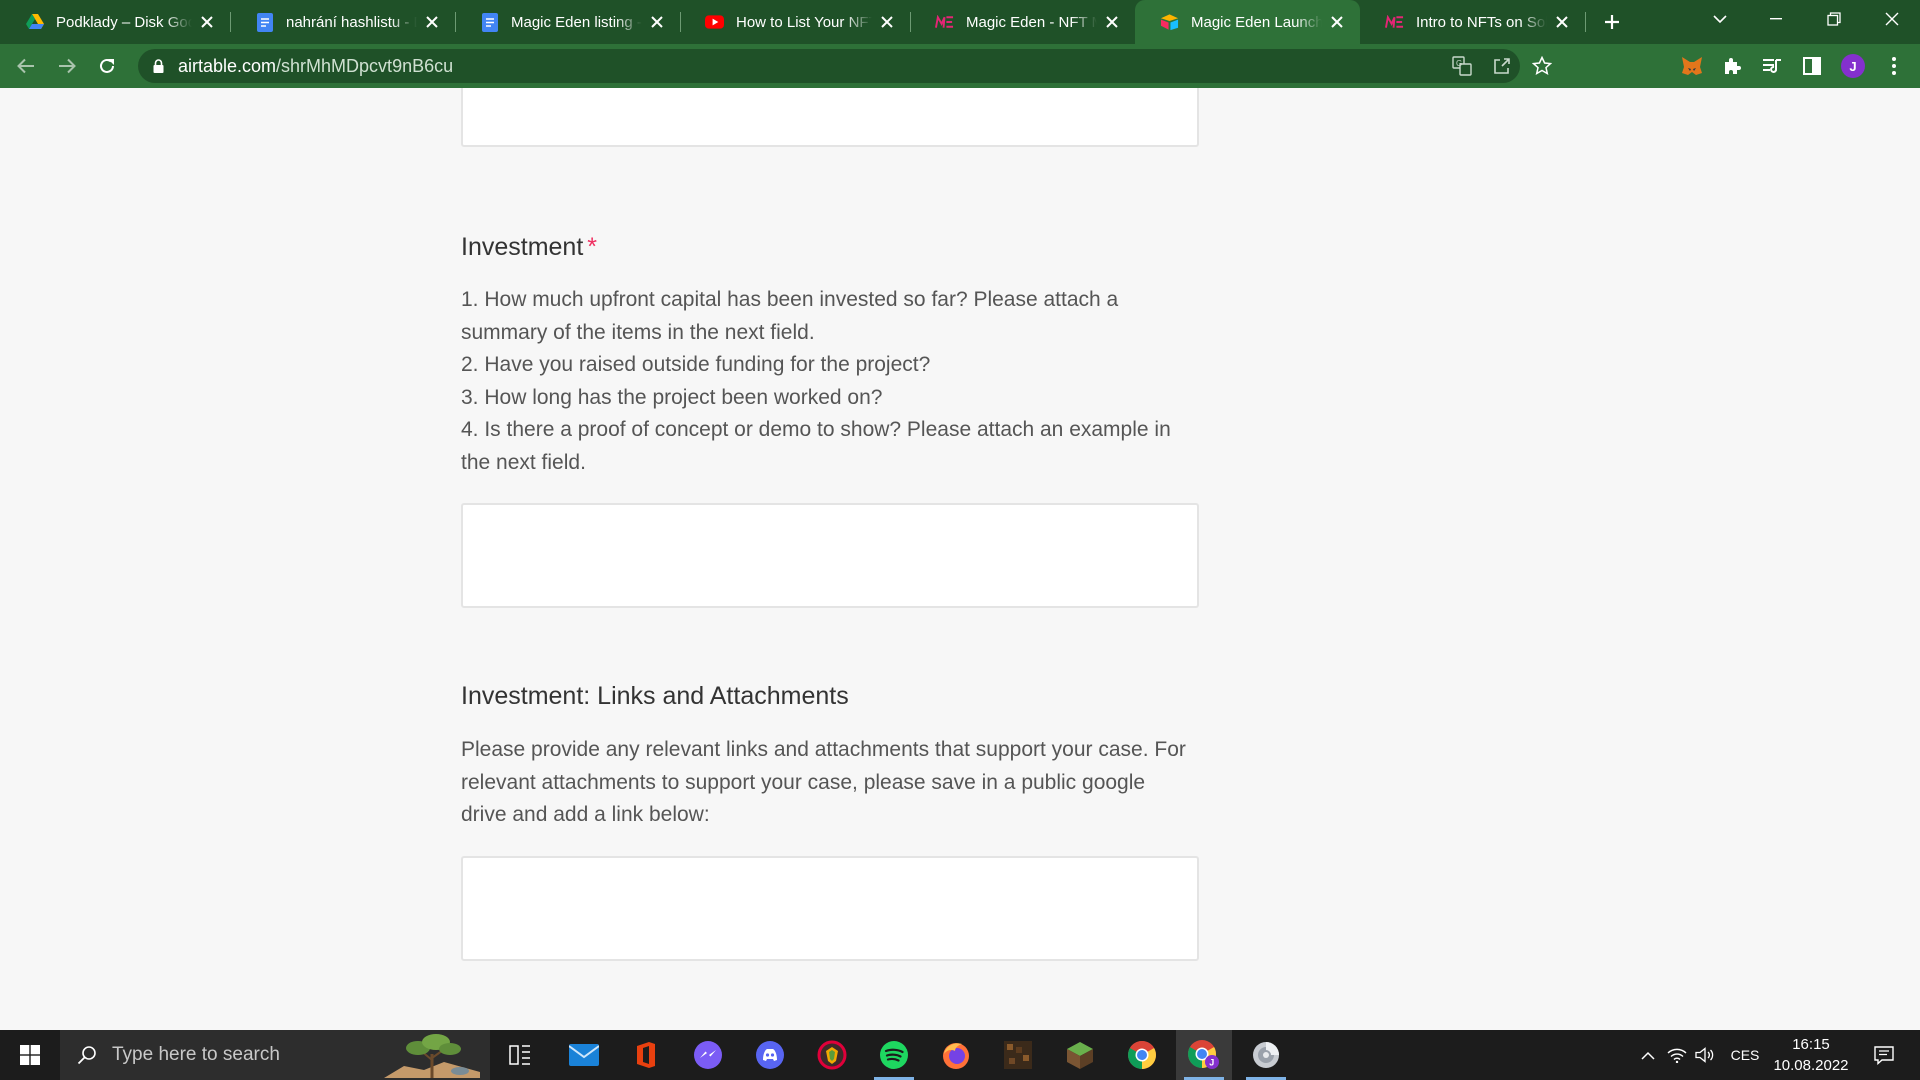 The width and height of the screenshot is (1920, 1080). I want to click on messenger-app-button, so click(708, 1055).